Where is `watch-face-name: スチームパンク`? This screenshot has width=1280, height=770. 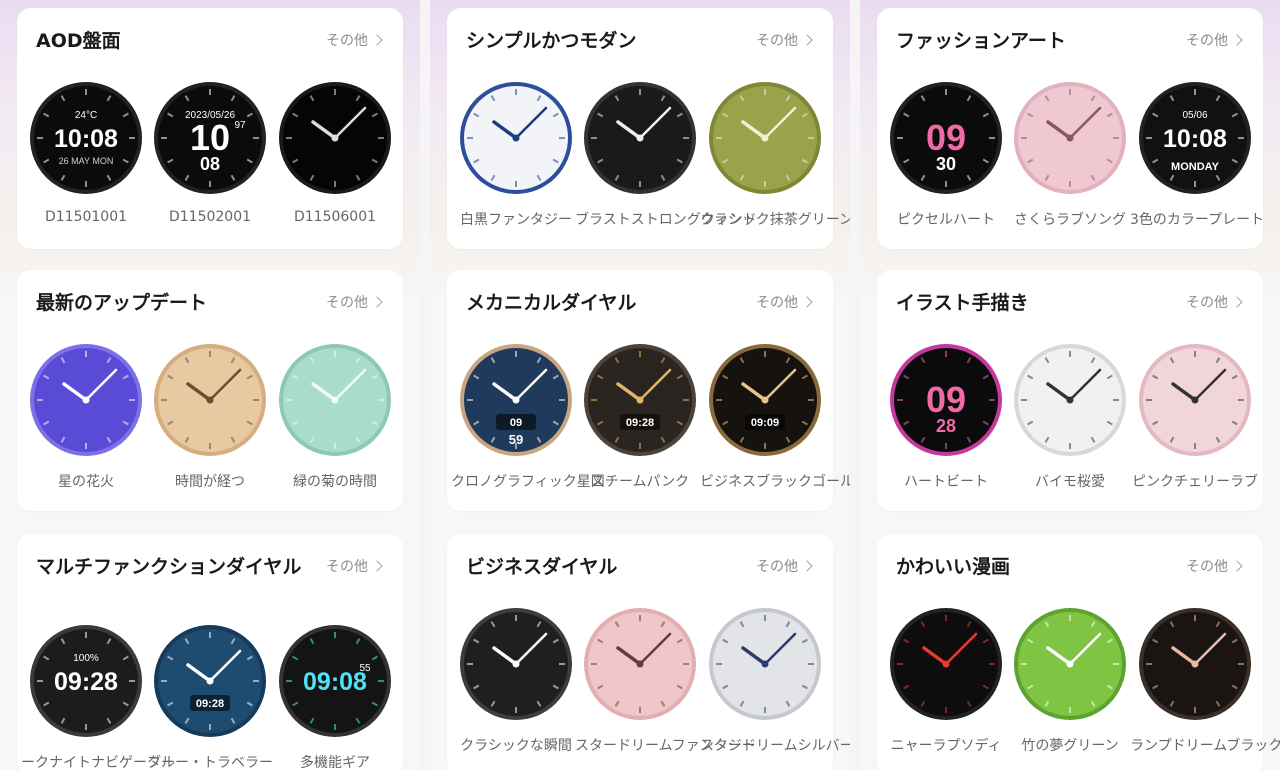 watch-face-name: スチームパンク is located at coordinates (640, 482).